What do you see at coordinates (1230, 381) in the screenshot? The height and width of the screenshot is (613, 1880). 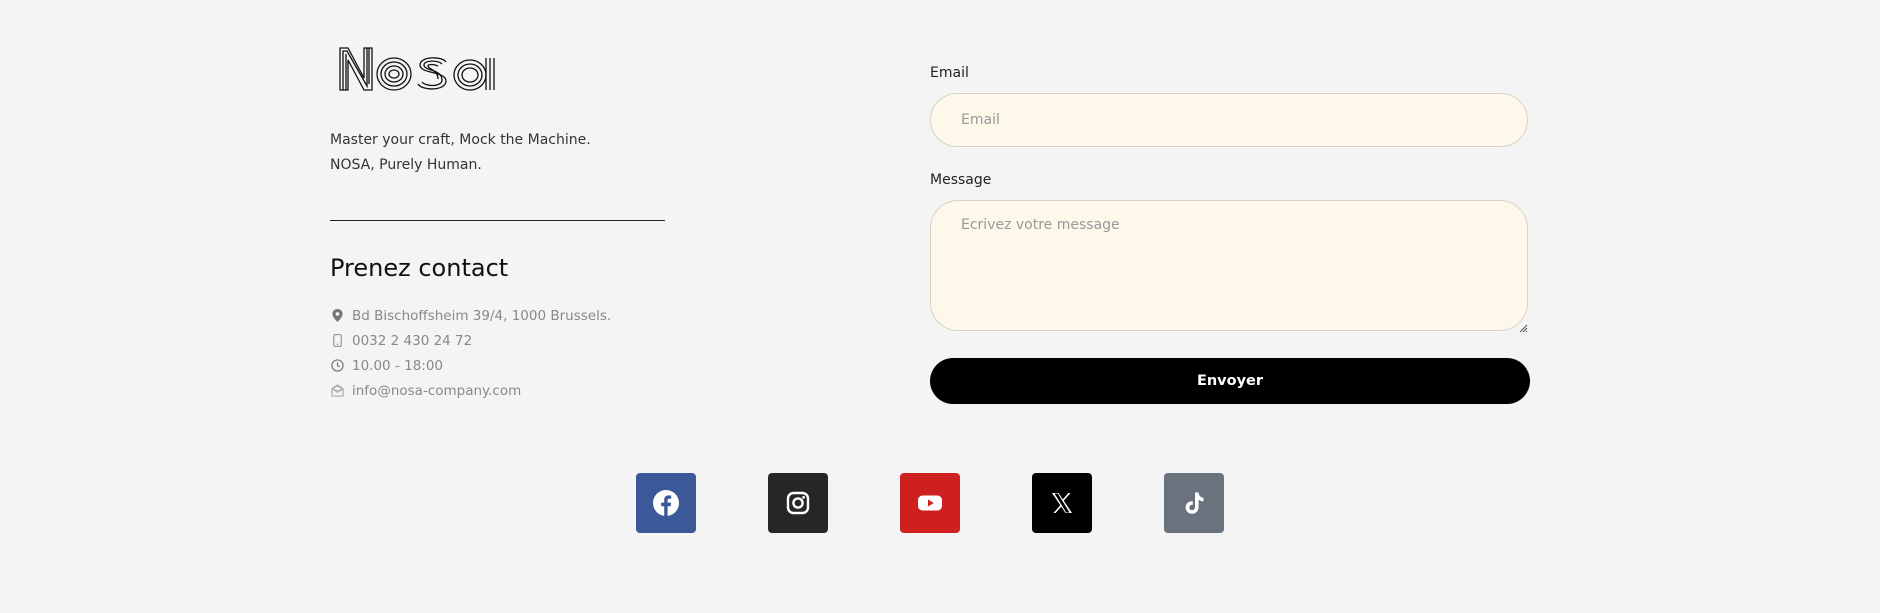 I see `submit-button: Envoyer` at bounding box center [1230, 381].